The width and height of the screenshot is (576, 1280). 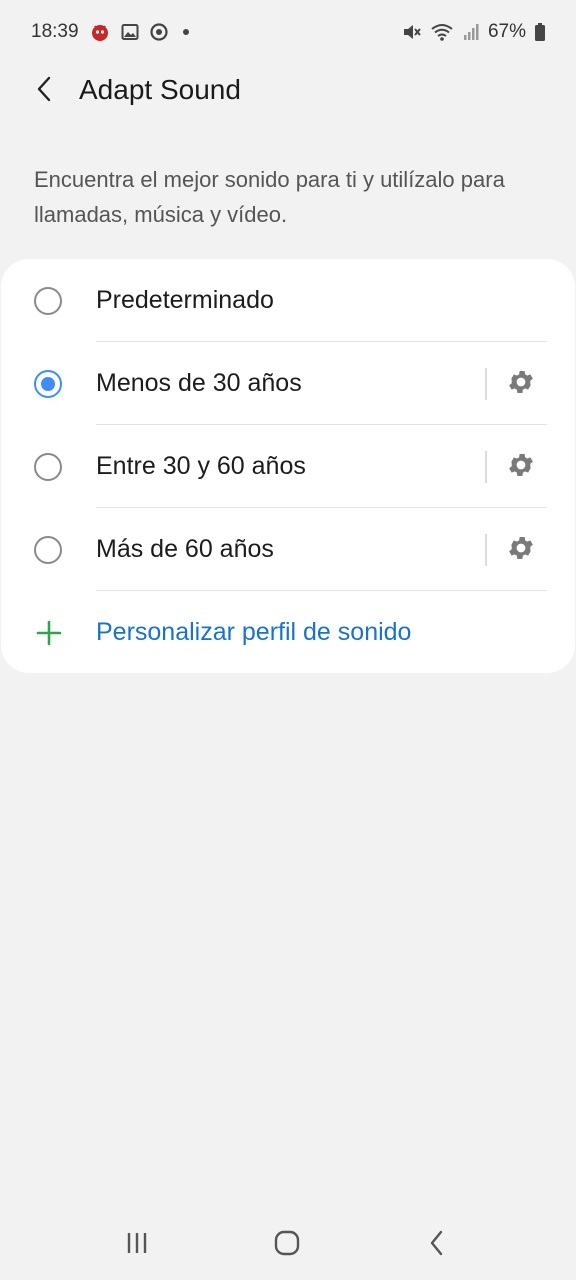 I want to click on page-title: Adapt Sound, so click(x=160, y=89).